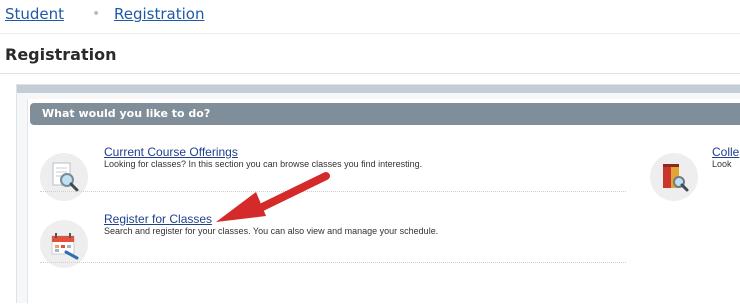  What do you see at coordinates (725, 152) in the screenshot?
I see `course-catalog-link: Colle` at bounding box center [725, 152].